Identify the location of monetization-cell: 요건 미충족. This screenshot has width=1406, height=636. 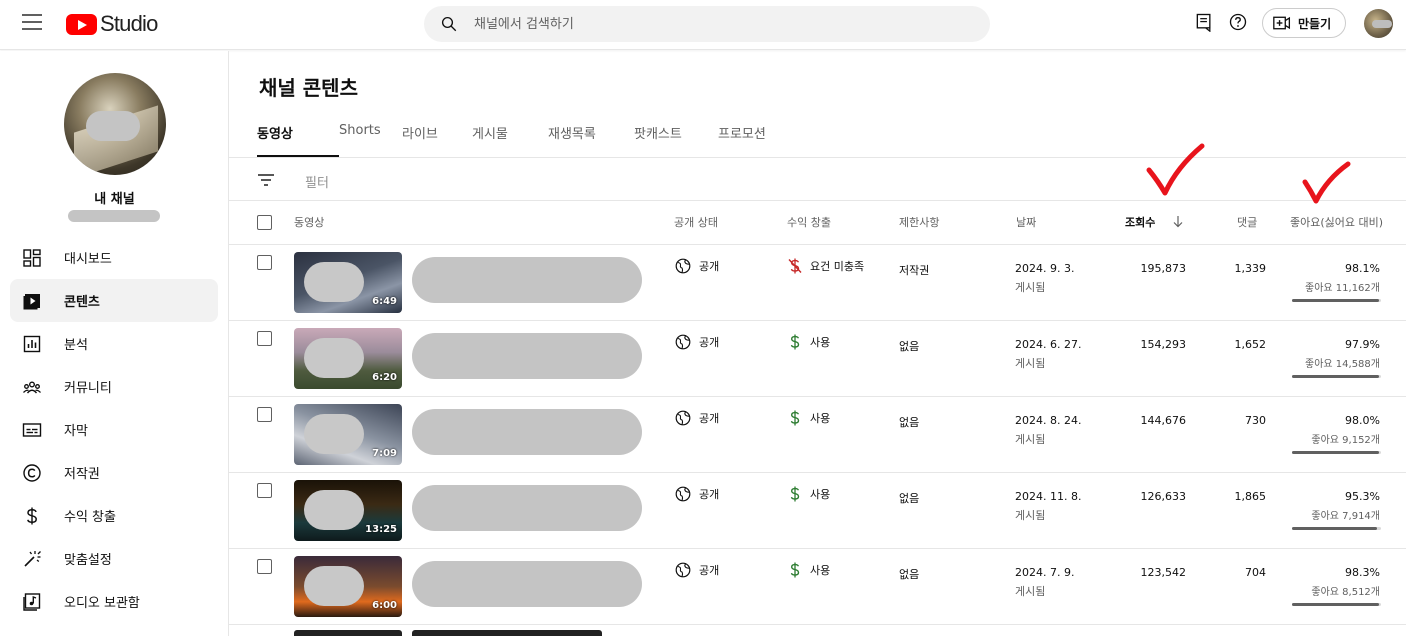
(826, 266).